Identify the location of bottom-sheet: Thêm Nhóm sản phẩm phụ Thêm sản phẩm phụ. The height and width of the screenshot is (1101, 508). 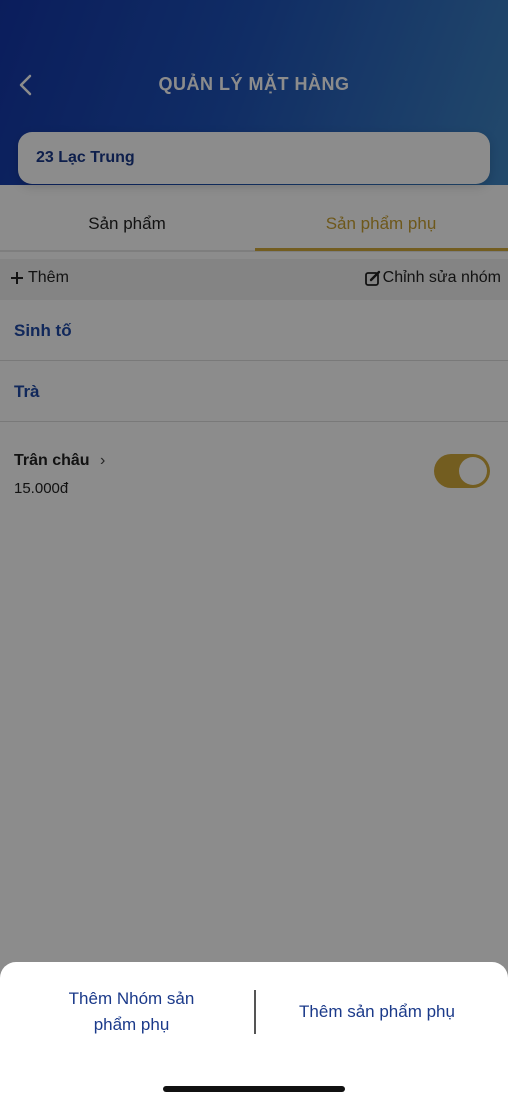
(254, 1031).